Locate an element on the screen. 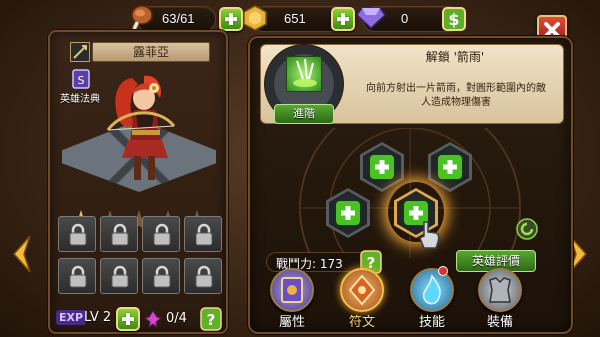  attributes-label: 屬性 is located at coordinates (291, 322).